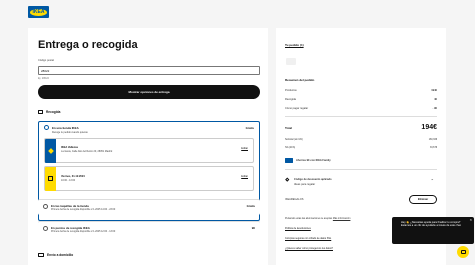  What do you see at coordinates (432, 140) in the screenshot?
I see `subtotal-value: 160,33€` at bounding box center [432, 140].